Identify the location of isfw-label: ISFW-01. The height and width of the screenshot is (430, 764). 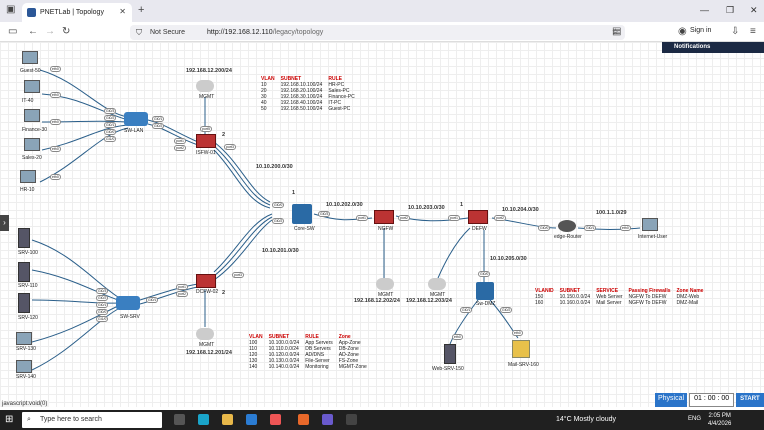
(206, 153).